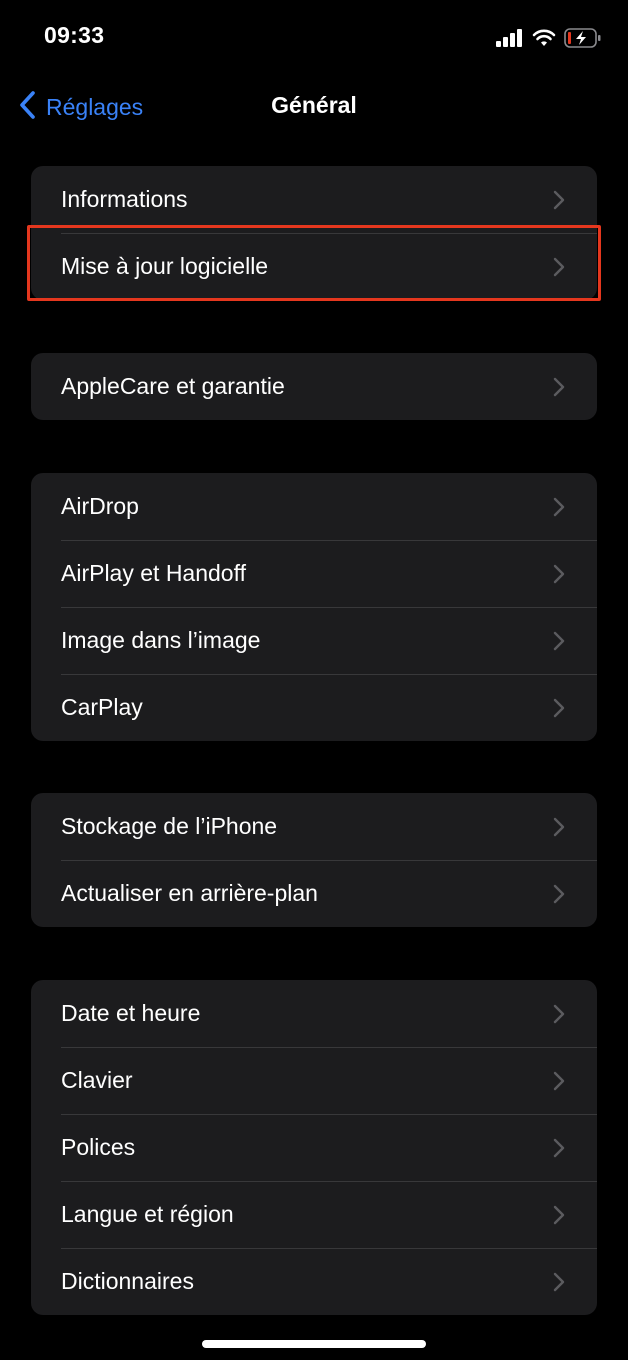  Describe the element at coordinates (189, 893) in the screenshot. I see `list-item-label: Actualiser en arrière-plan` at that location.